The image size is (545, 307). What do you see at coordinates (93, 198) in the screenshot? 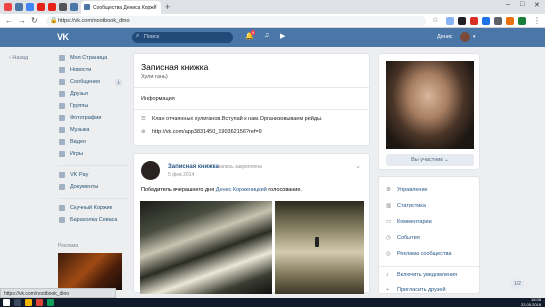
I see `sidebar-divider` at bounding box center [93, 198].